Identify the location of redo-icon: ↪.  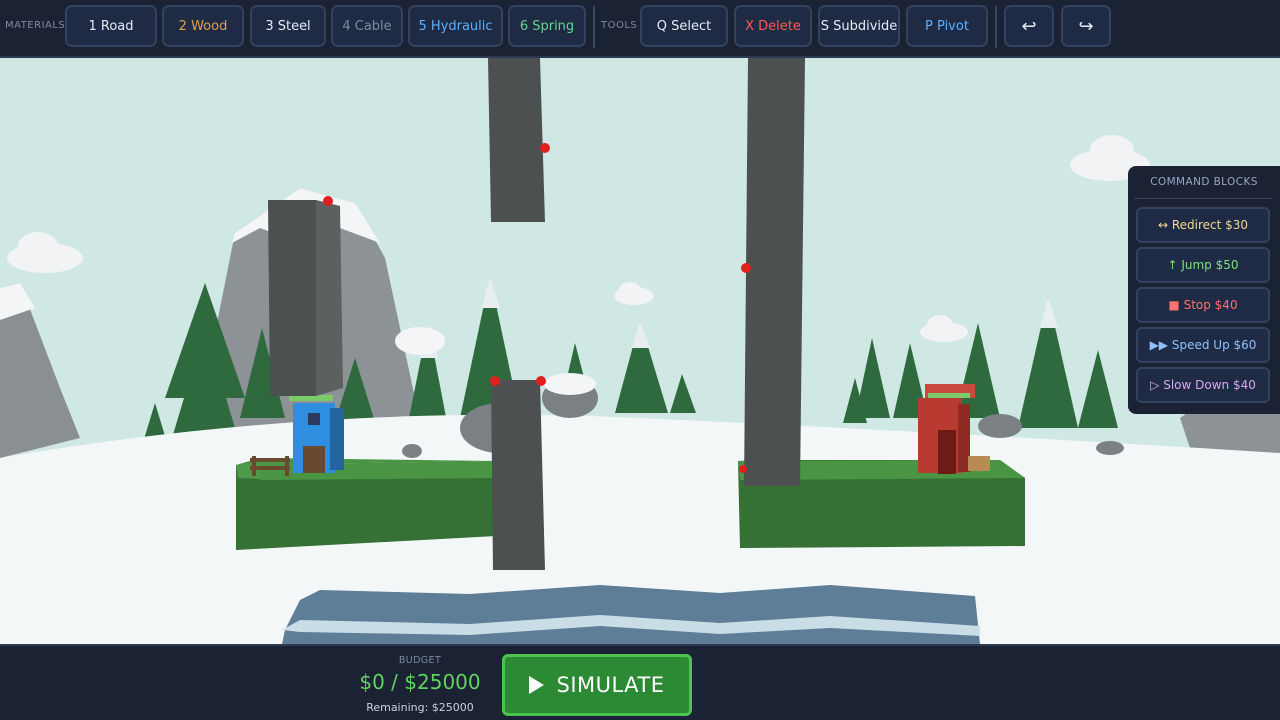
(1086, 26).